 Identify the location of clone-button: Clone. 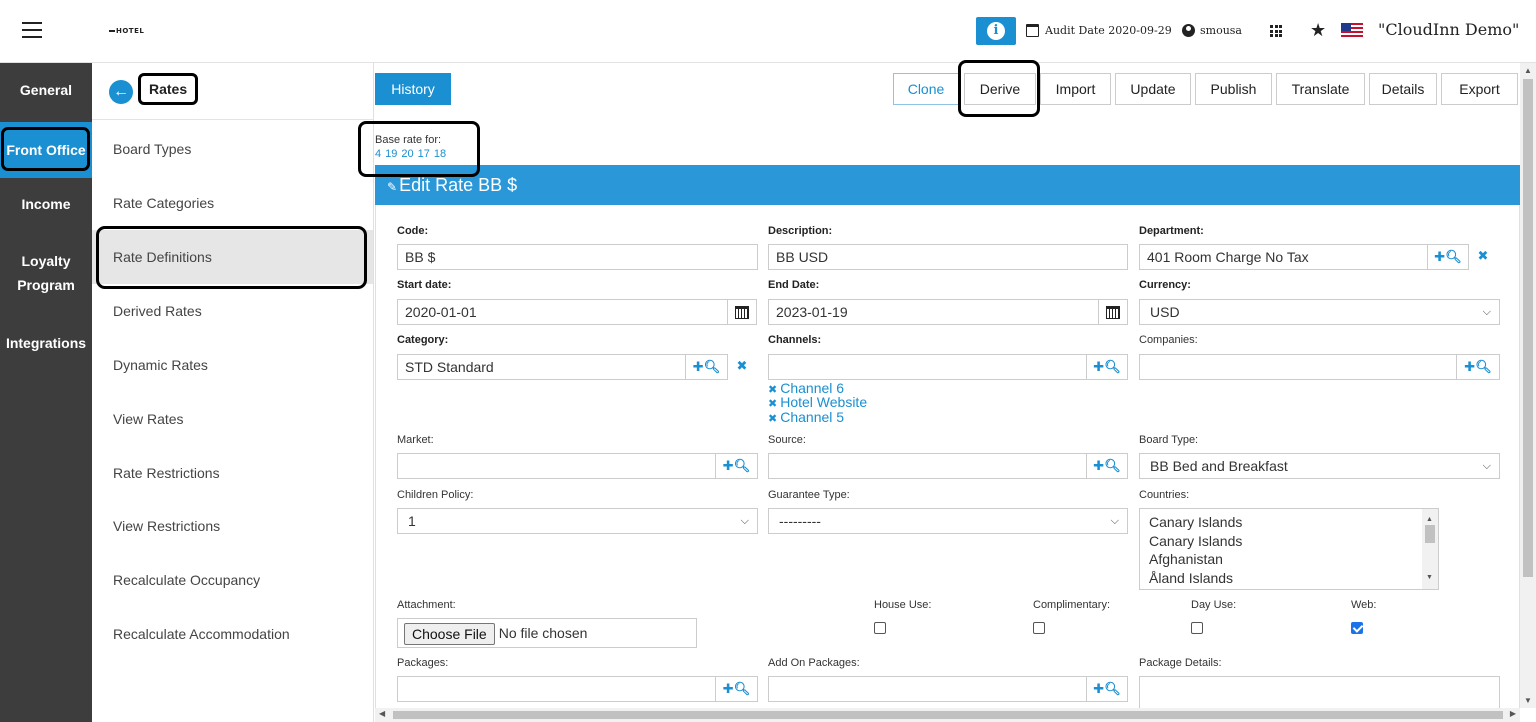
(926, 89).